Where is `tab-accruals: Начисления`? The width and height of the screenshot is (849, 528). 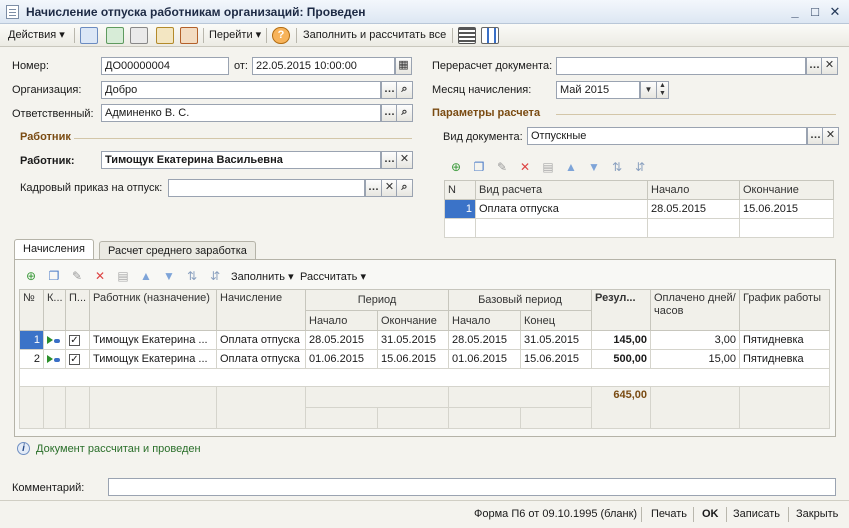
tab-accruals: Начисления is located at coordinates (54, 249).